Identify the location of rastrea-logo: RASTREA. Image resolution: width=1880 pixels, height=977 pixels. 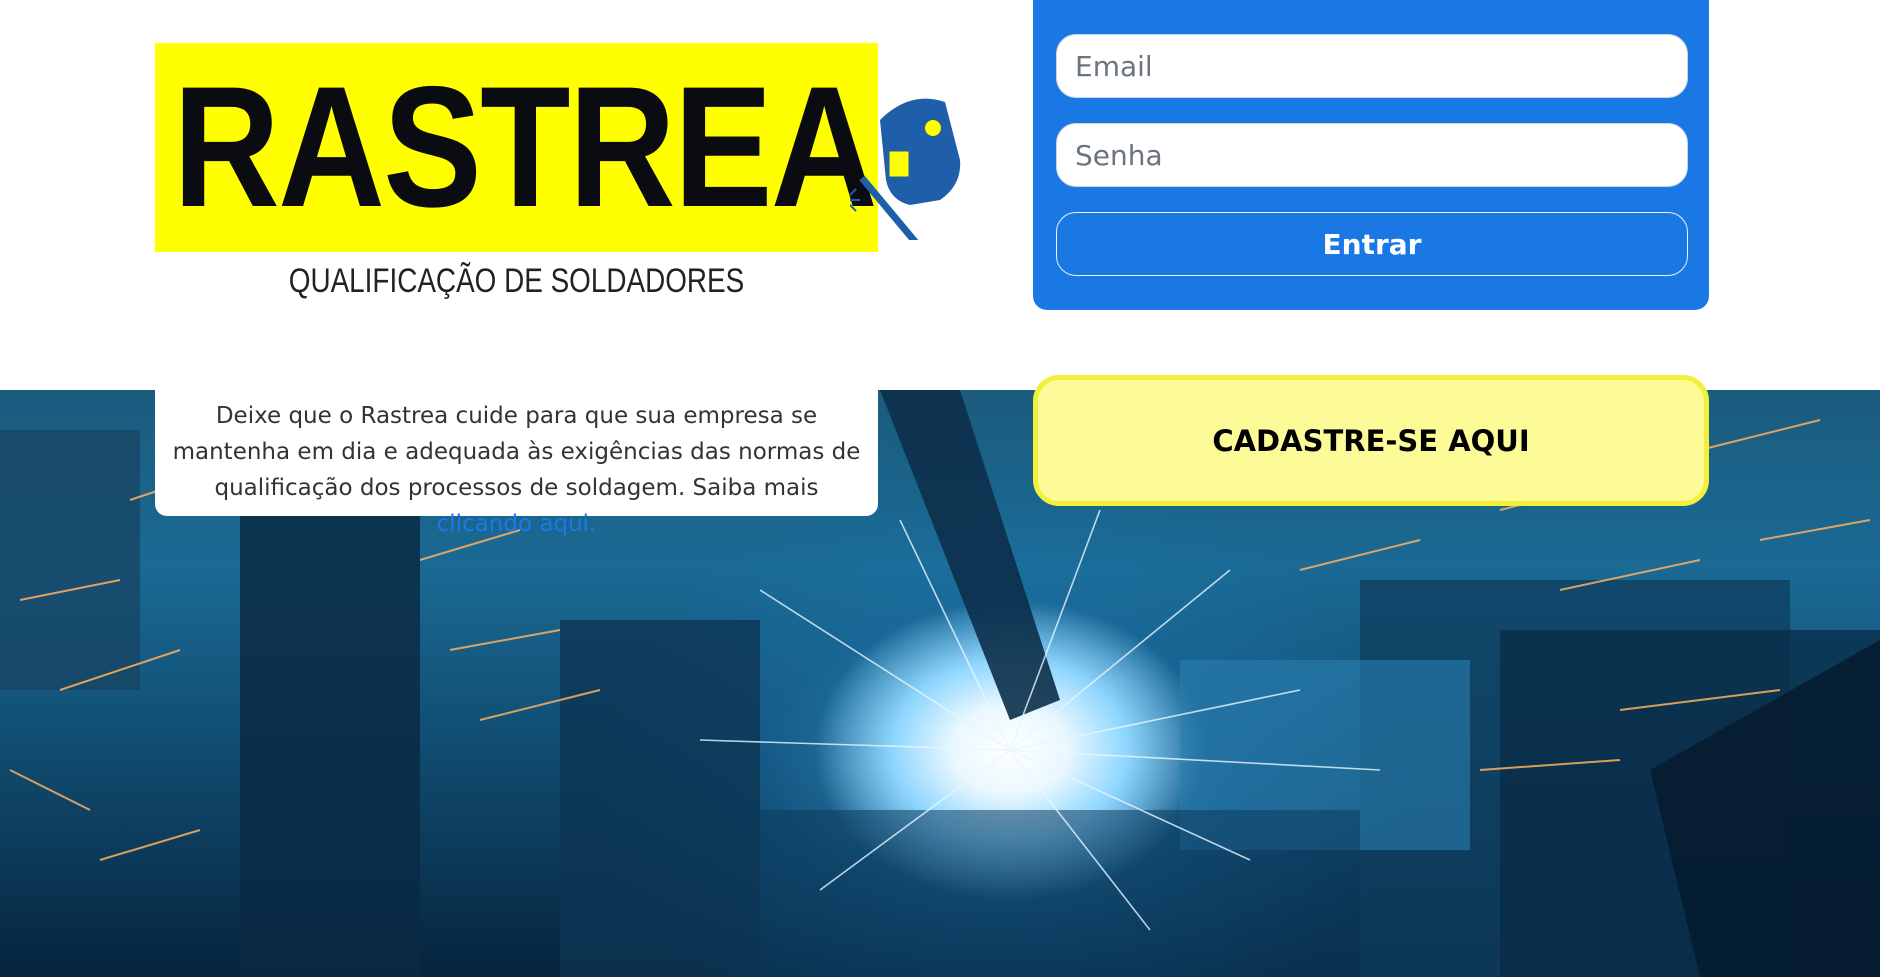
(558, 147).